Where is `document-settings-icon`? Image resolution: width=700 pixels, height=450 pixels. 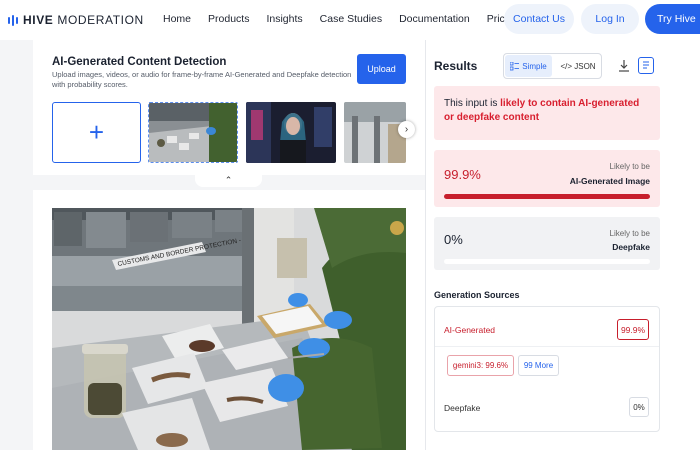
document-settings-icon is located at coordinates (646, 65).